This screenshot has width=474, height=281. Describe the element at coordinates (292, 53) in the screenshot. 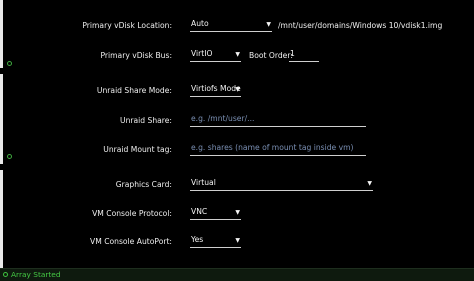

I see `input-value: 1` at that location.